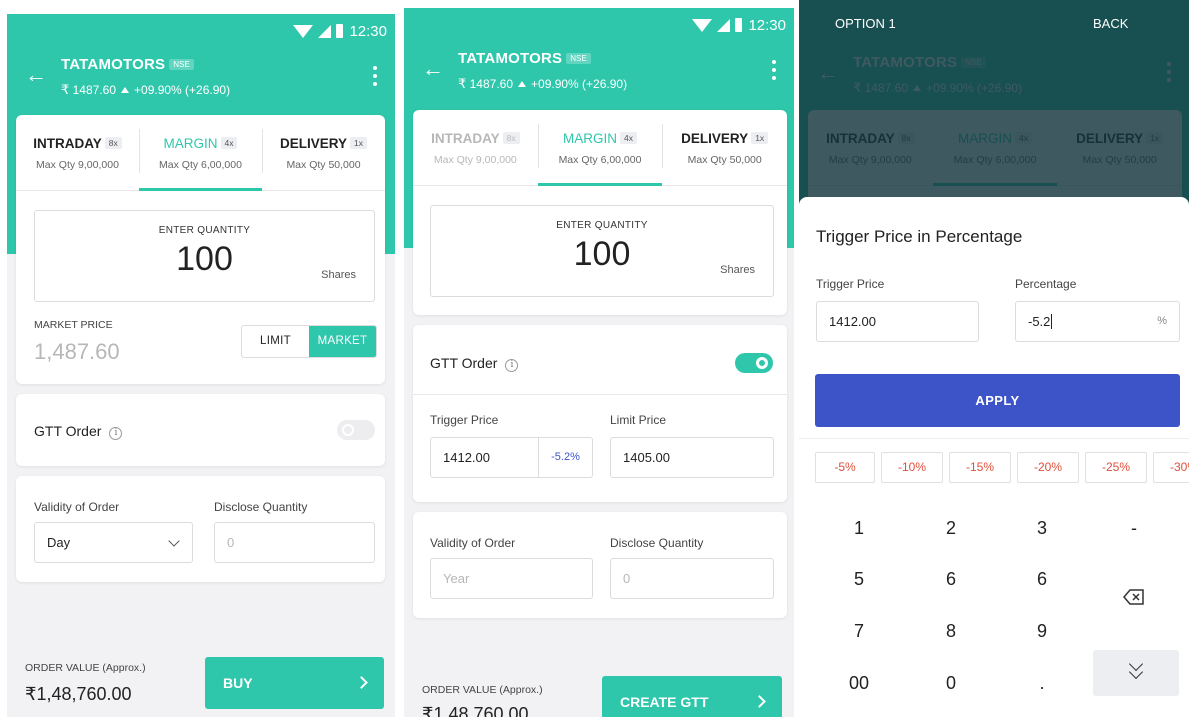 The image size is (1189, 717). I want to click on limit-price-input: 1405.00, so click(692, 457).